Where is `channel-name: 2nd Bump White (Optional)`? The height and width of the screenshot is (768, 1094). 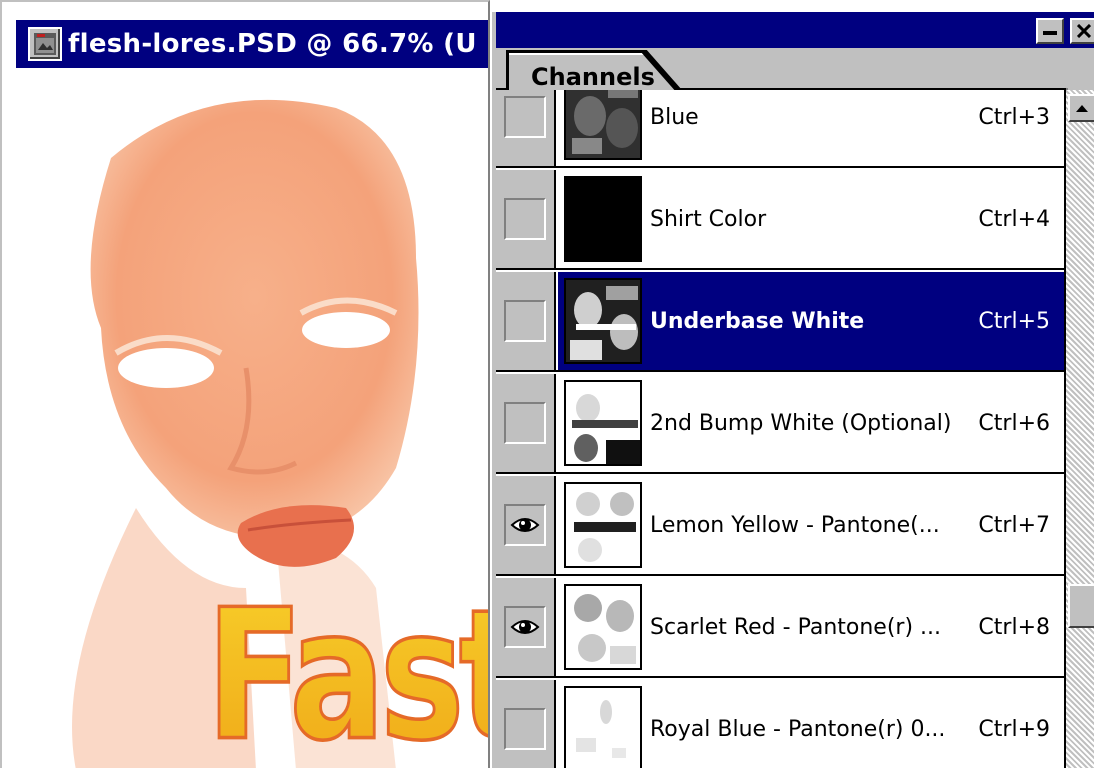 channel-name: 2nd Bump White (Optional) is located at coordinates (801, 423).